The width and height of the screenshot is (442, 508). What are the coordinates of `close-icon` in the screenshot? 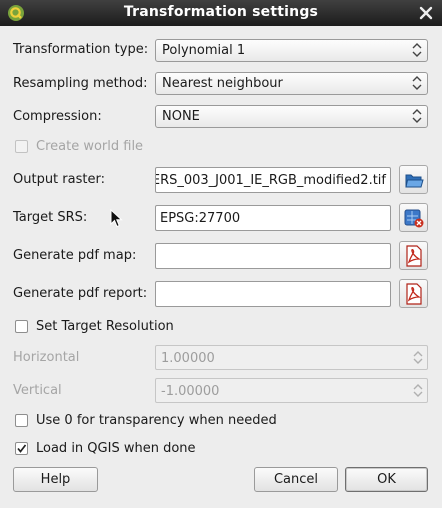 It's located at (426, 13).